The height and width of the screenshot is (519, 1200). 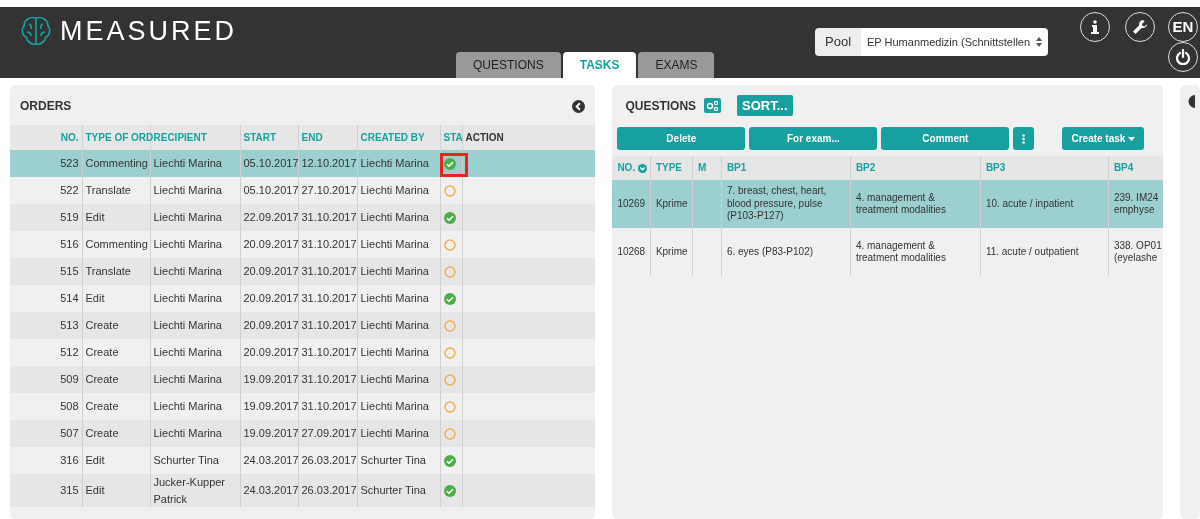 I want to click on table-row: 10268 Kprime 6. eyes (P83-P102) 4. management & treatment modalities 11. acute / outpatient 338. OP01 (eyelashe, so click(x=888, y=252).